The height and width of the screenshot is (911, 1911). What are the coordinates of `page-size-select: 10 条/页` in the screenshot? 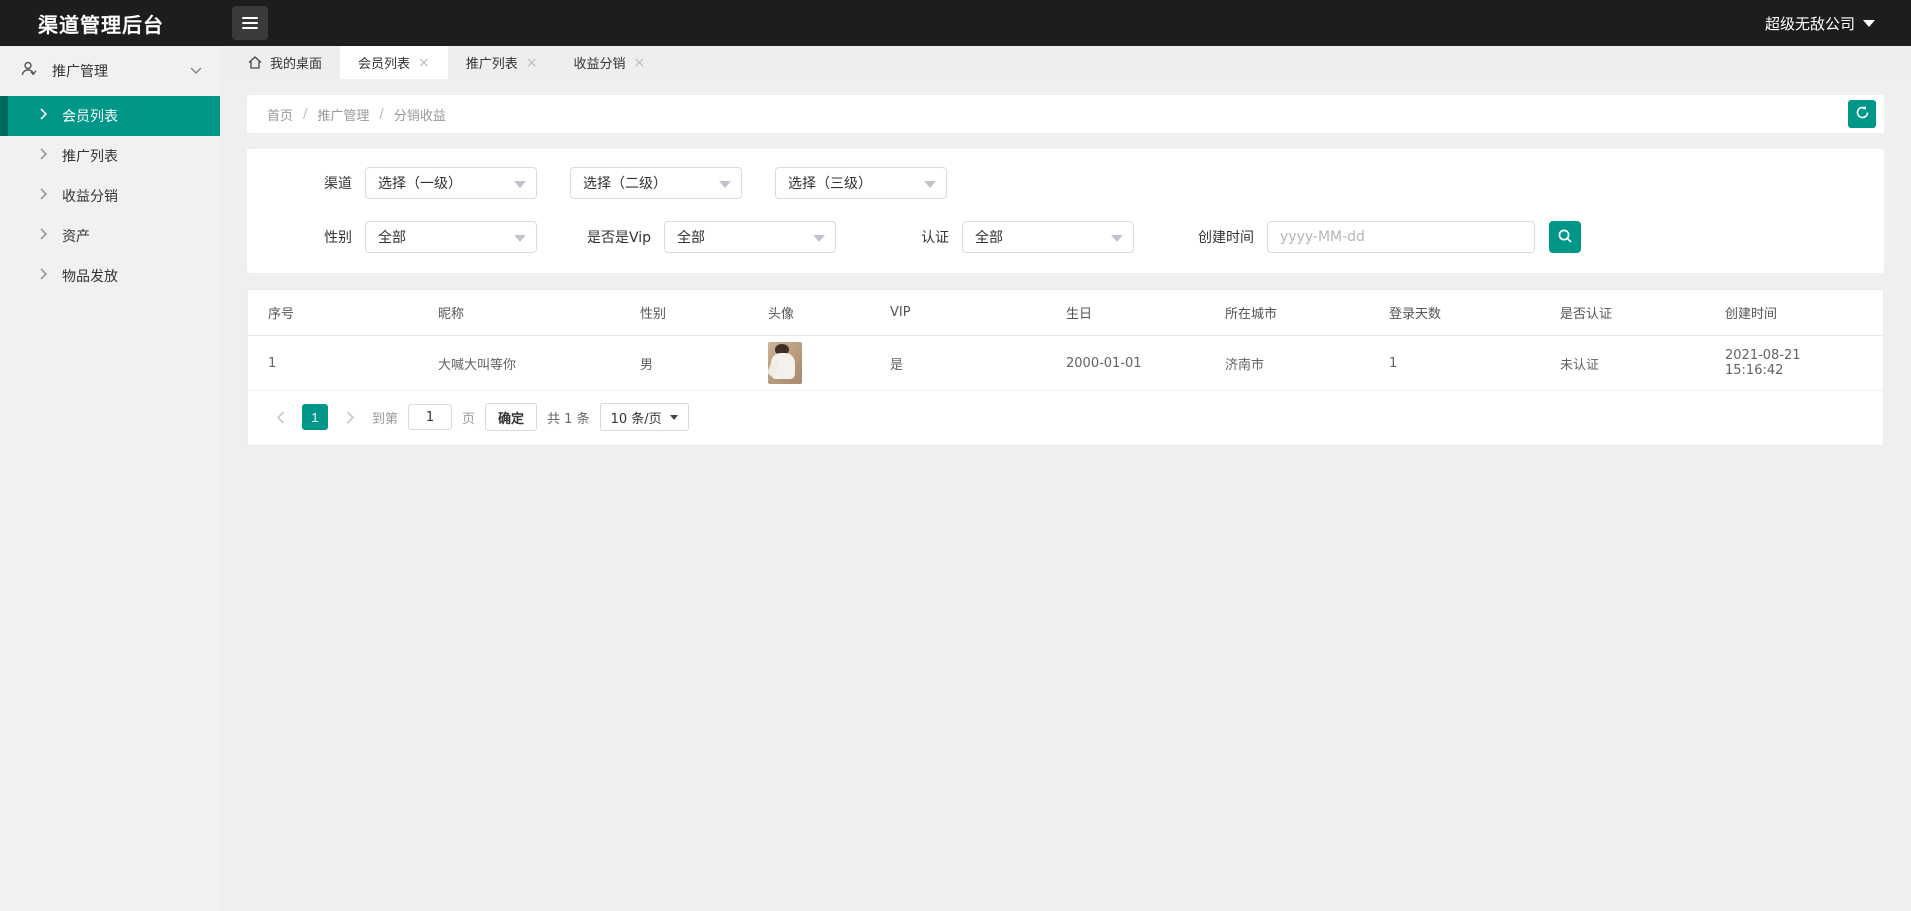 It's located at (644, 417).